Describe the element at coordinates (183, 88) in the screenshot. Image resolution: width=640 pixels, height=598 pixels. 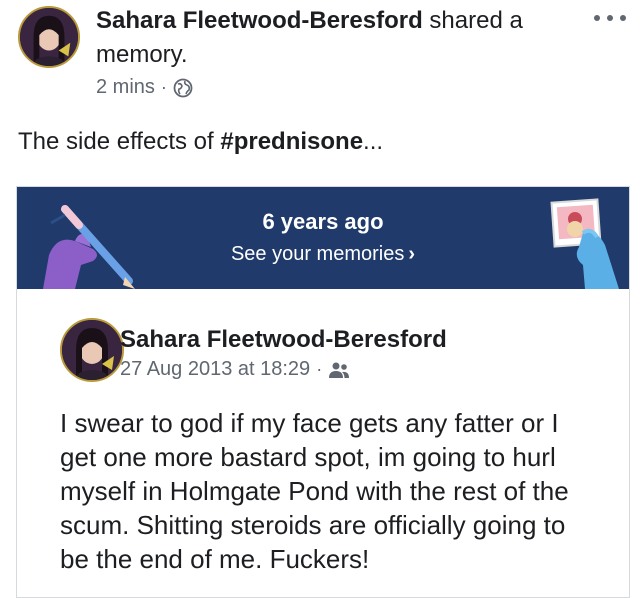
I see `globe-icon` at that location.